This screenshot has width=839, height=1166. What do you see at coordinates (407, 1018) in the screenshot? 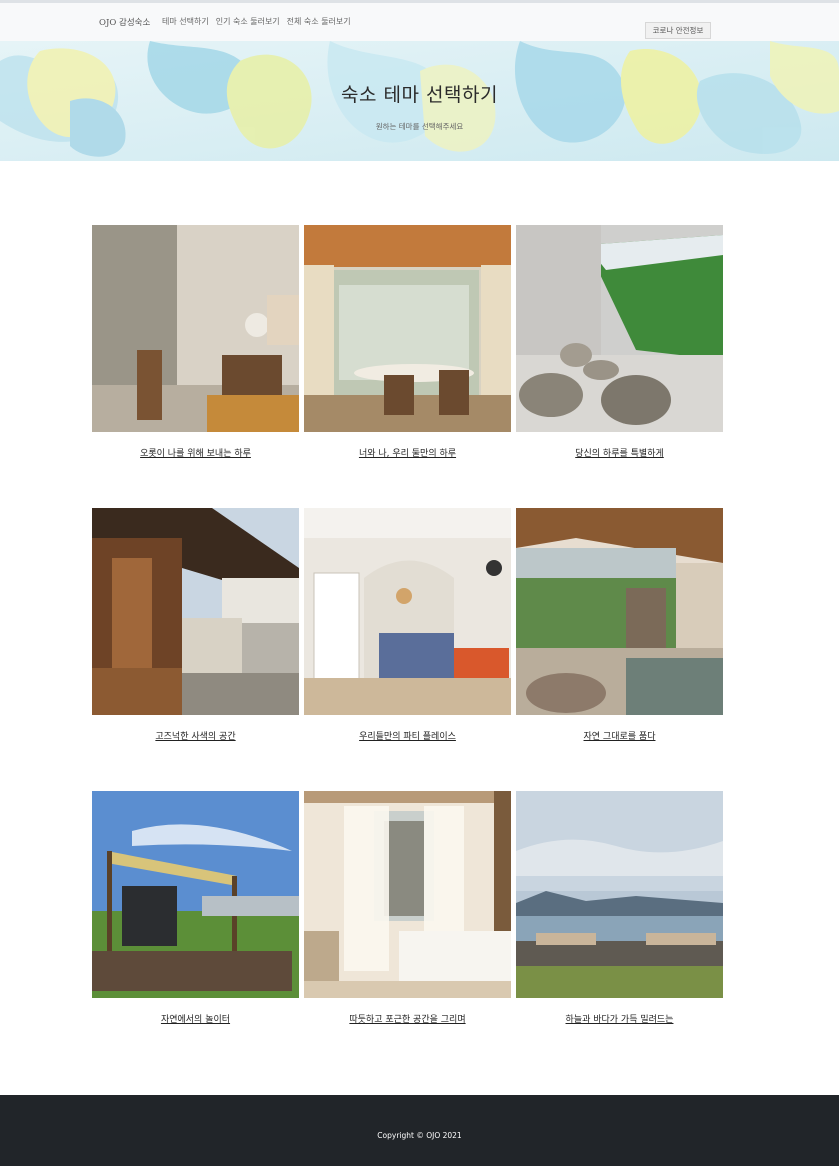
I see `theme-caption: 따듯하고 포근한 공간을 그리며` at bounding box center [407, 1018].